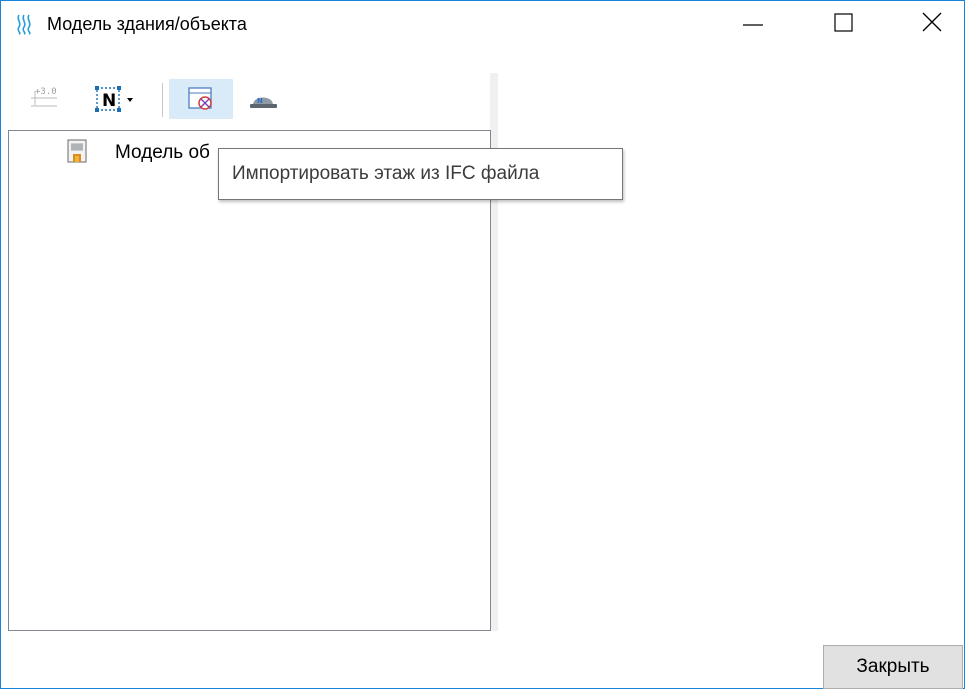  I want to click on import-ifc-floor-button, so click(201, 99).